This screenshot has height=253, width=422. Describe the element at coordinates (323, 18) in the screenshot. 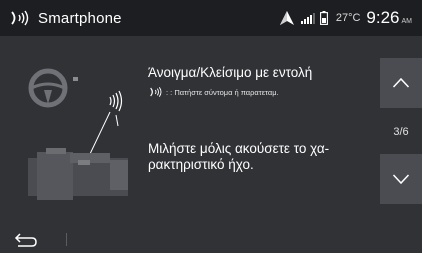

I see `phone-battery-icon` at that location.